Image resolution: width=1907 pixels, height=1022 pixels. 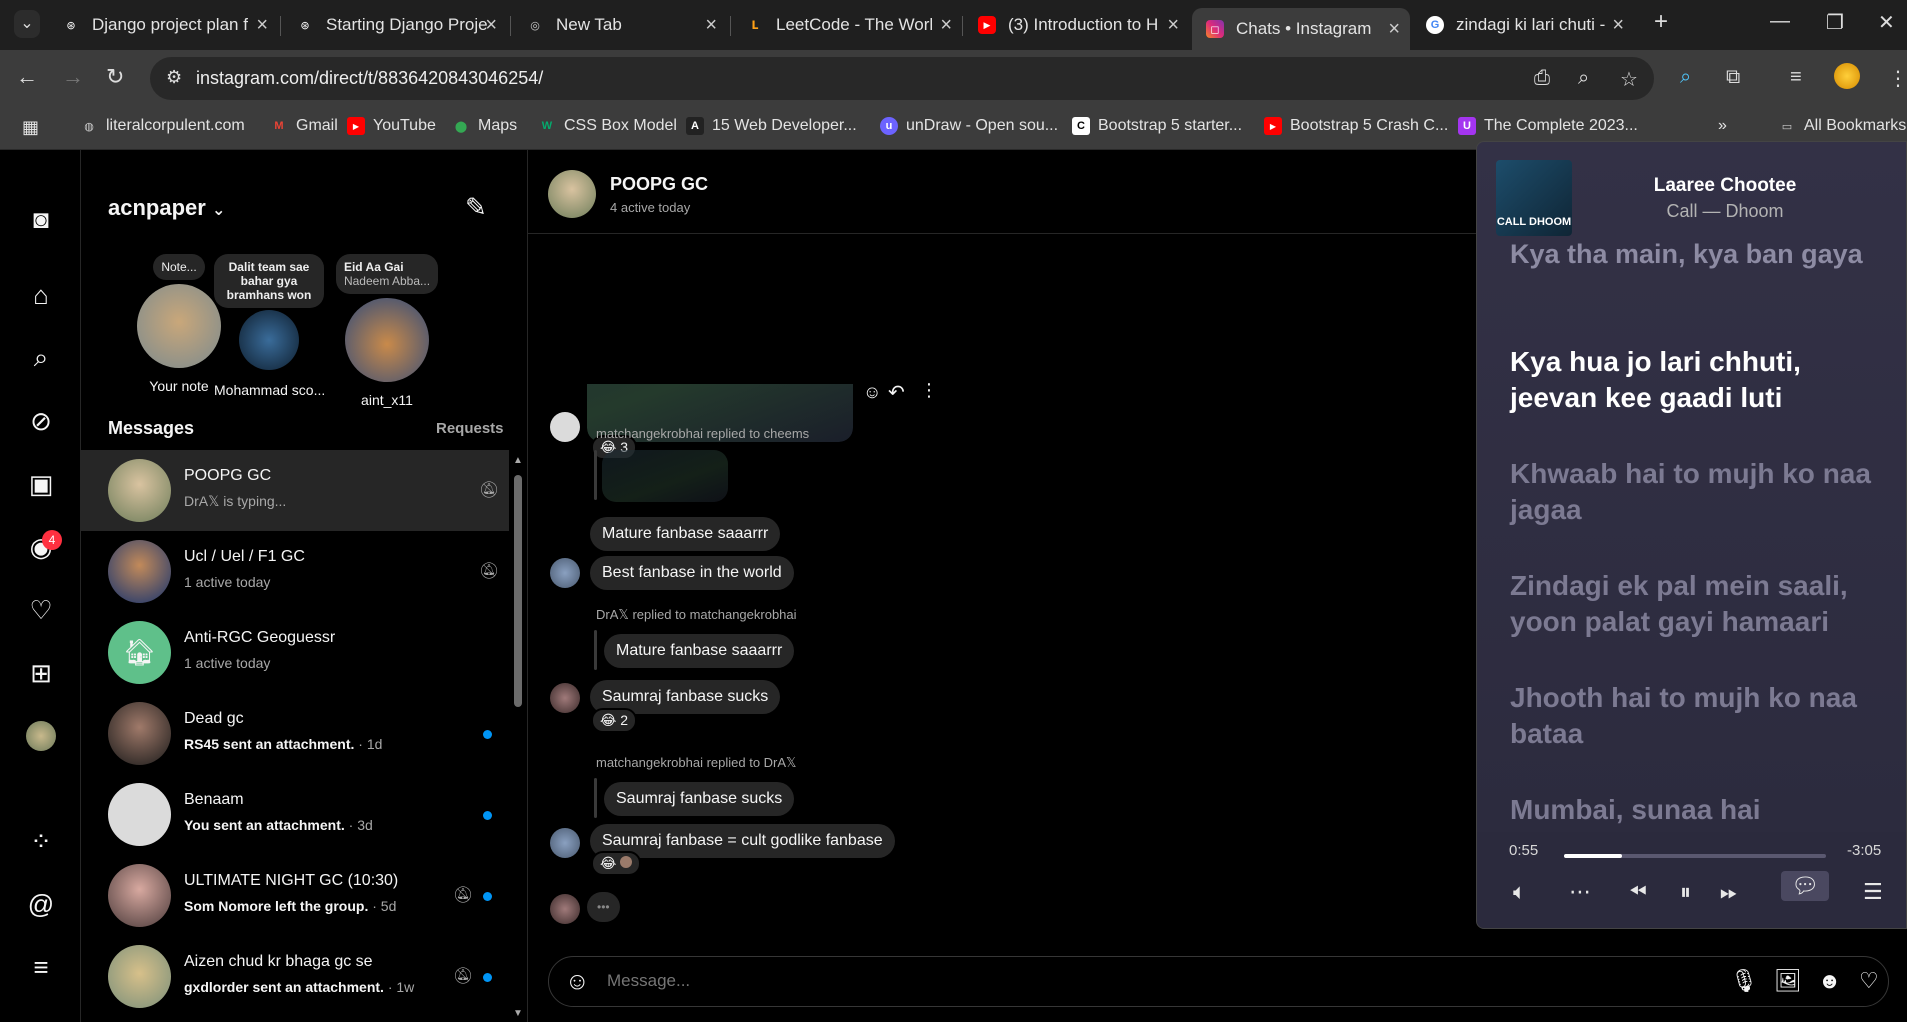 I want to click on tab-django-plan: ⊛ Django project plan f ×, so click(x=163, y=25).